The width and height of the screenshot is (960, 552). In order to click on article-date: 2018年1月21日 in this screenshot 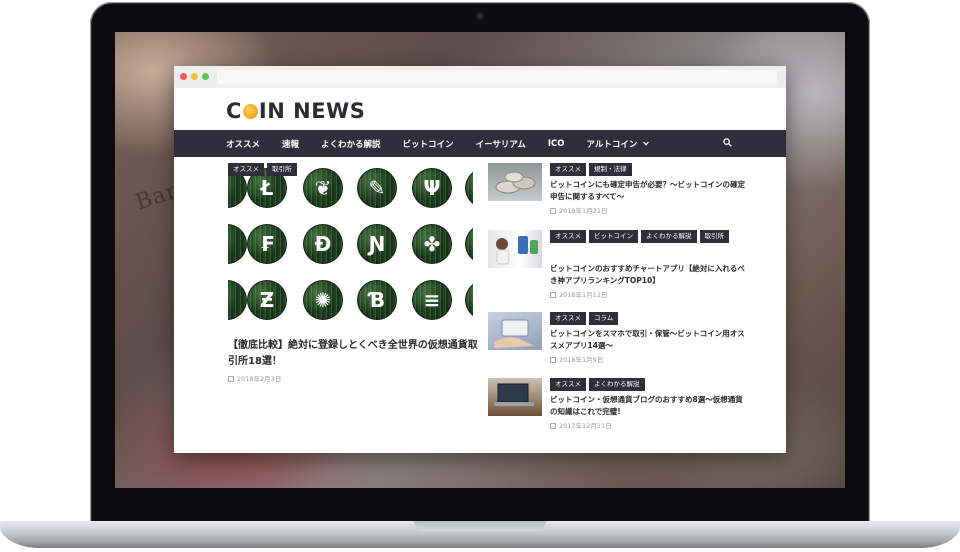, I will do `click(578, 210)`.